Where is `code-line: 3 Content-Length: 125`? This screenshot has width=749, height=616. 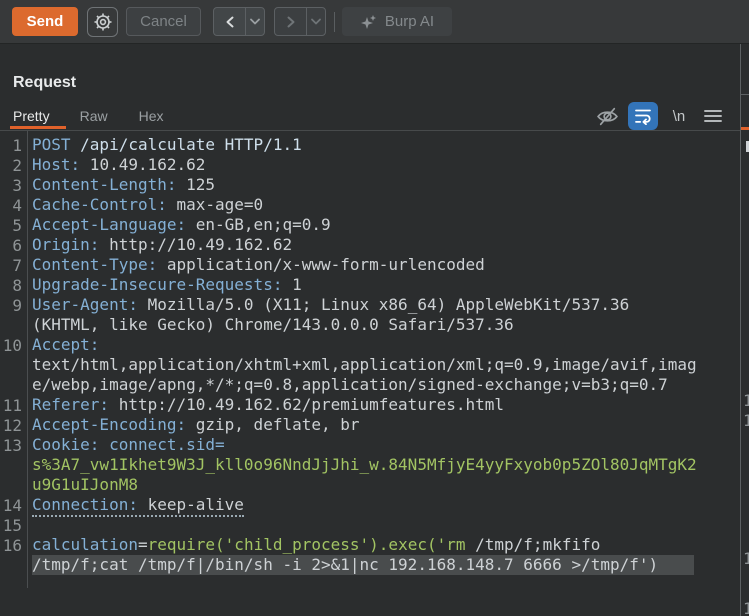 code-line: 3 Content-Length: 125 is located at coordinates (370, 185).